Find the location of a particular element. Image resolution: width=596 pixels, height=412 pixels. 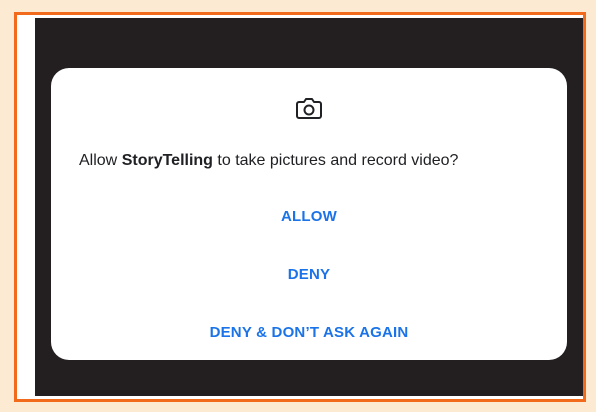

message-suffix: to take pictures and record video? is located at coordinates (335, 160).